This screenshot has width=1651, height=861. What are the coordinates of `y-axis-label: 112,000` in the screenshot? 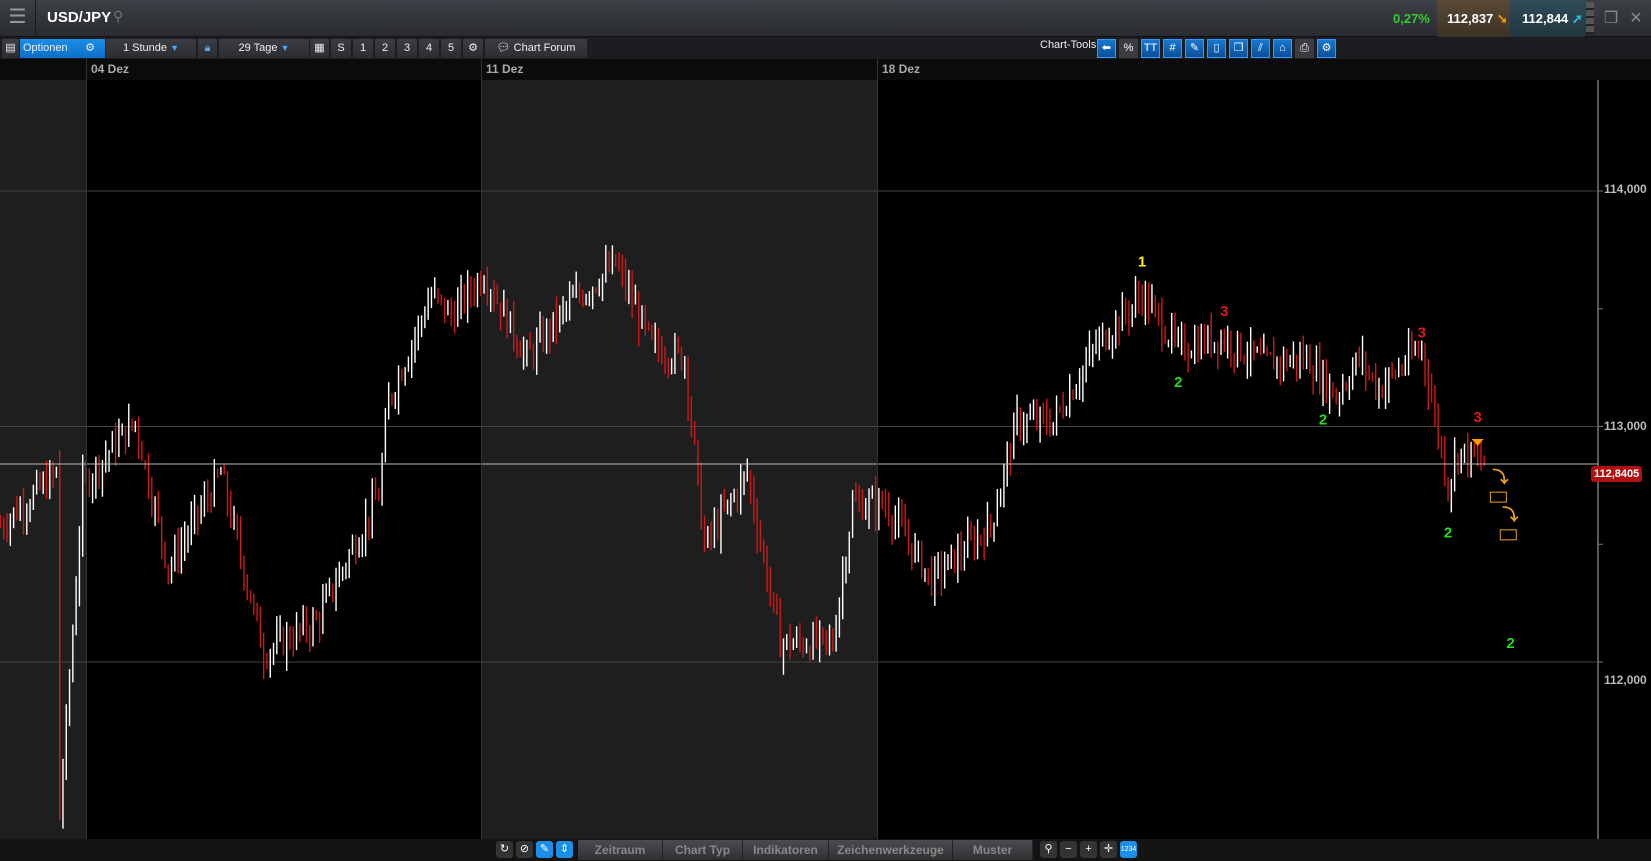 It's located at (1625, 680).